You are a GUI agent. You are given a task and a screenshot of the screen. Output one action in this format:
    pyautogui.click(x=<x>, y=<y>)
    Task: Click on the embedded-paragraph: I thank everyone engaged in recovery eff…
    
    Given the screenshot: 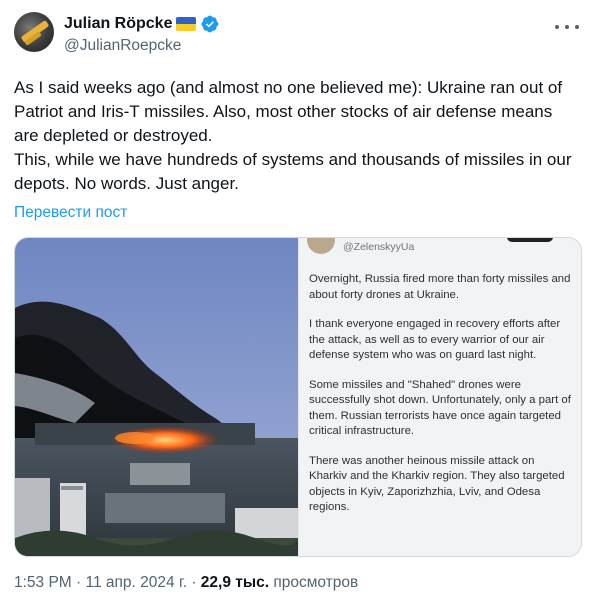 What is the action you would take?
    pyautogui.click(x=435, y=339)
    